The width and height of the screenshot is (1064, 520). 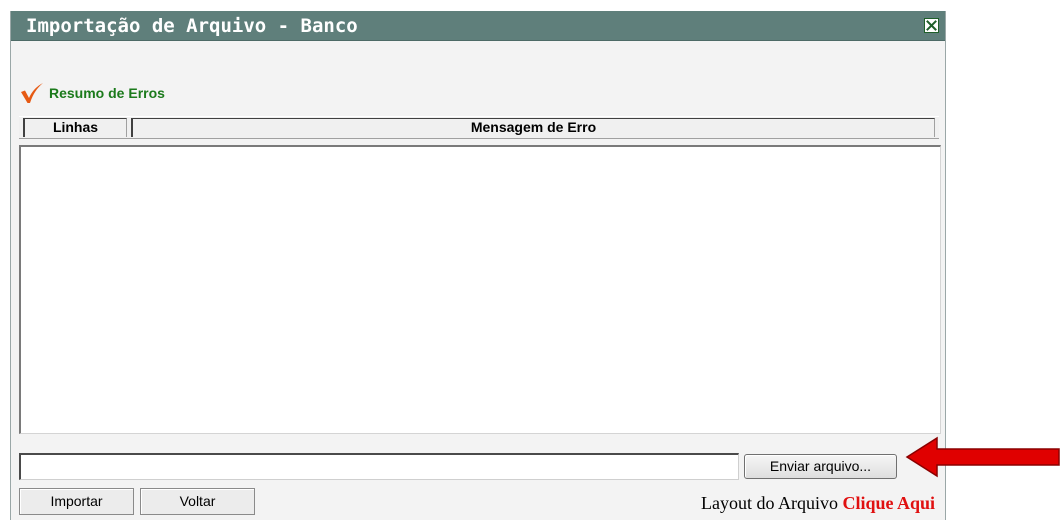 I want to click on arrow-left-icon, so click(x=982, y=457).